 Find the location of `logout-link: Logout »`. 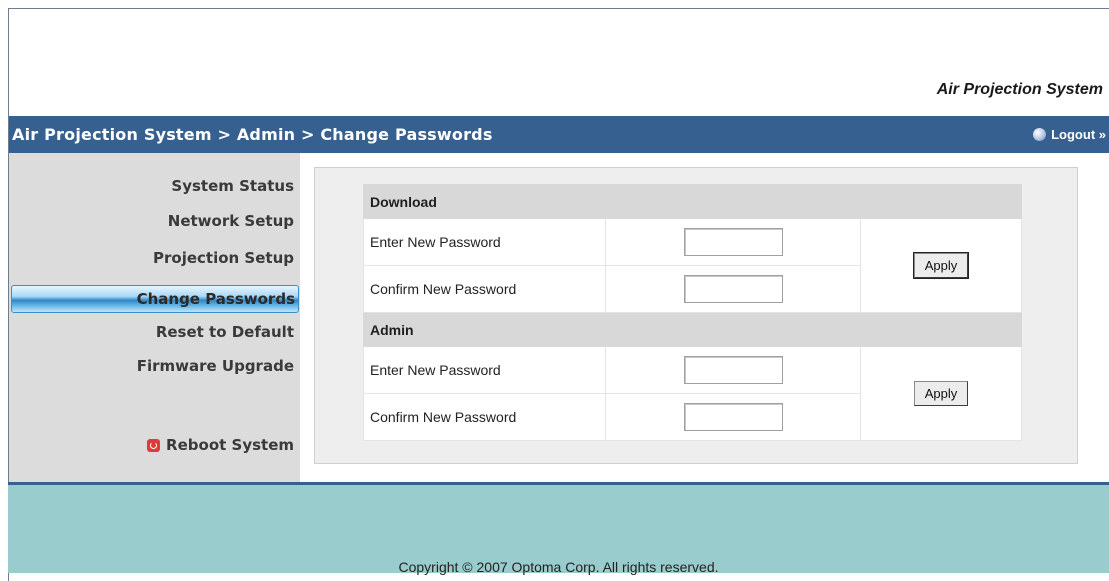

logout-link: Logout » is located at coordinates (1069, 134).